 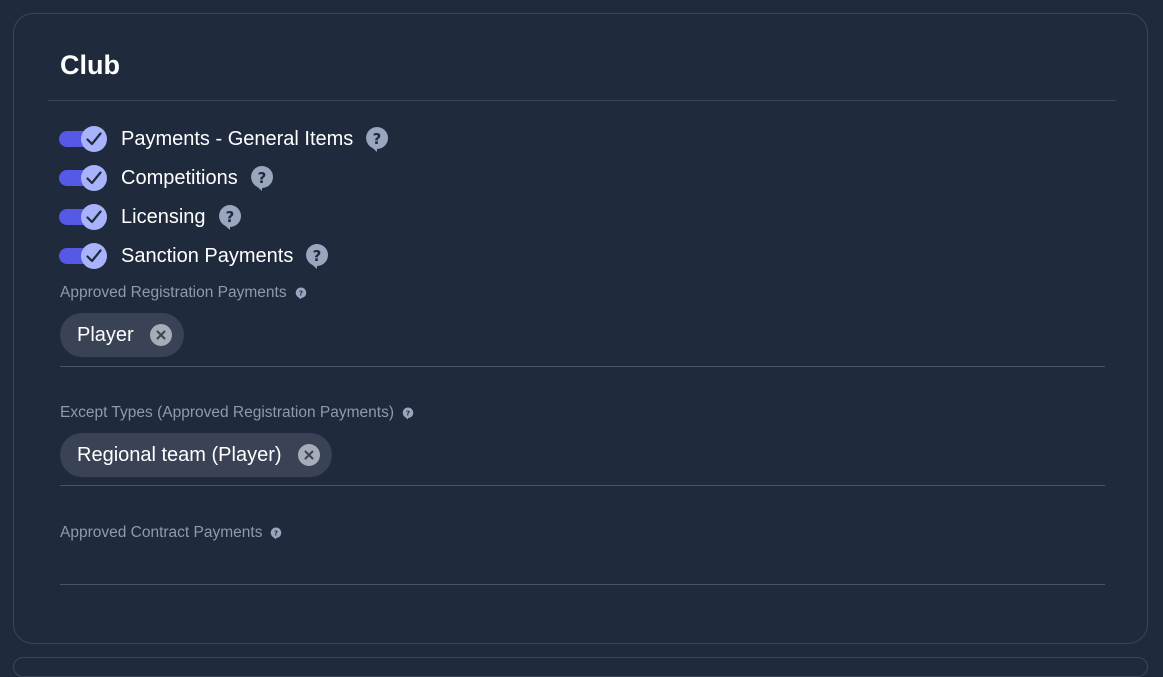 What do you see at coordinates (582, 555) in the screenshot?
I see `approved-contract-payments-field: Approved Contract Payments ?` at bounding box center [582, 555].